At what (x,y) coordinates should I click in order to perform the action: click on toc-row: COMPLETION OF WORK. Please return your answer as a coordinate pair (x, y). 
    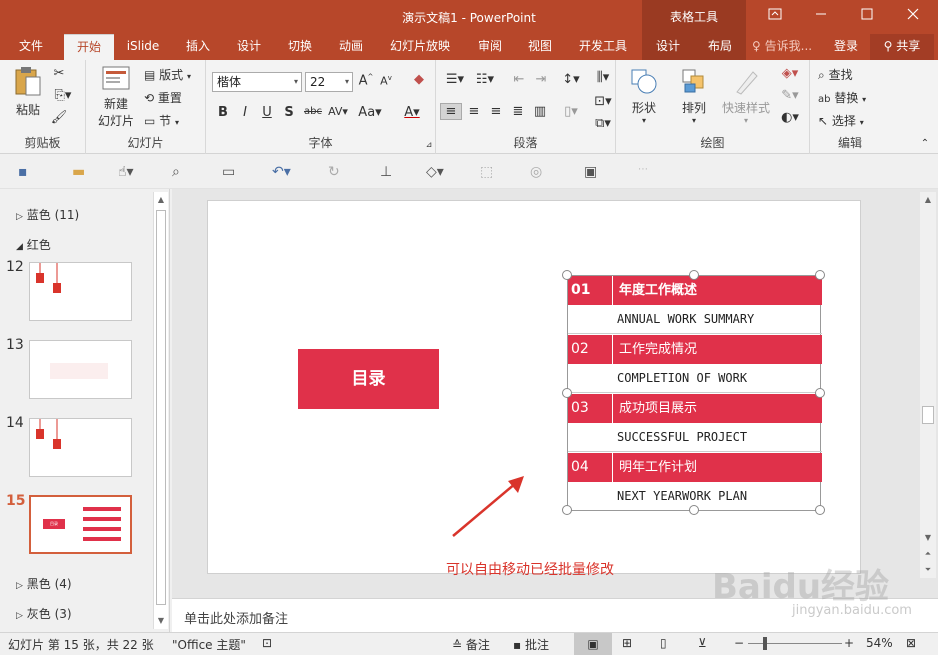
    Looking at the image, I should click on (695, 378).